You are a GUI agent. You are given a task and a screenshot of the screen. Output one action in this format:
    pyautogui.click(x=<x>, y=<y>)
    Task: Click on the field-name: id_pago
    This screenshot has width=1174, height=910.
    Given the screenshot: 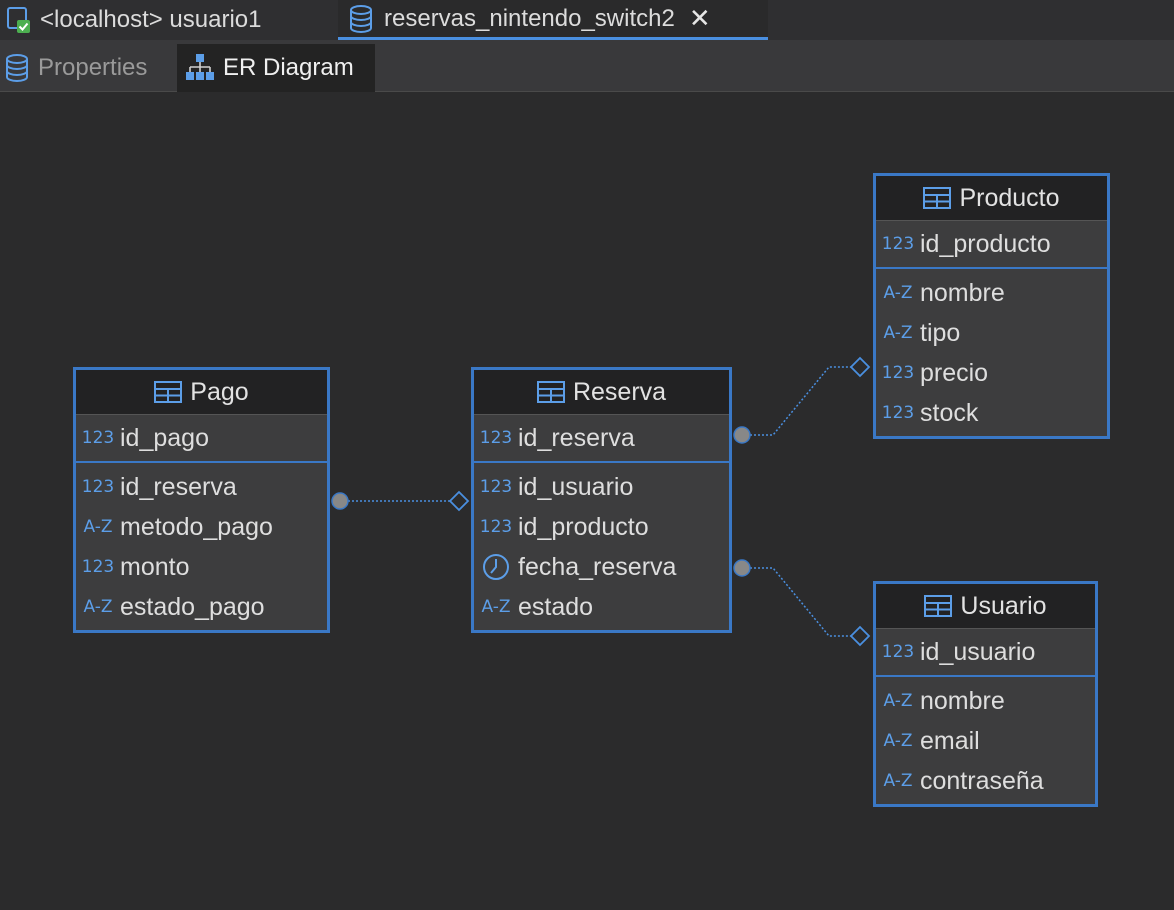 What is the action you would take?
    pyautogui.click(x=164, y=437)
    